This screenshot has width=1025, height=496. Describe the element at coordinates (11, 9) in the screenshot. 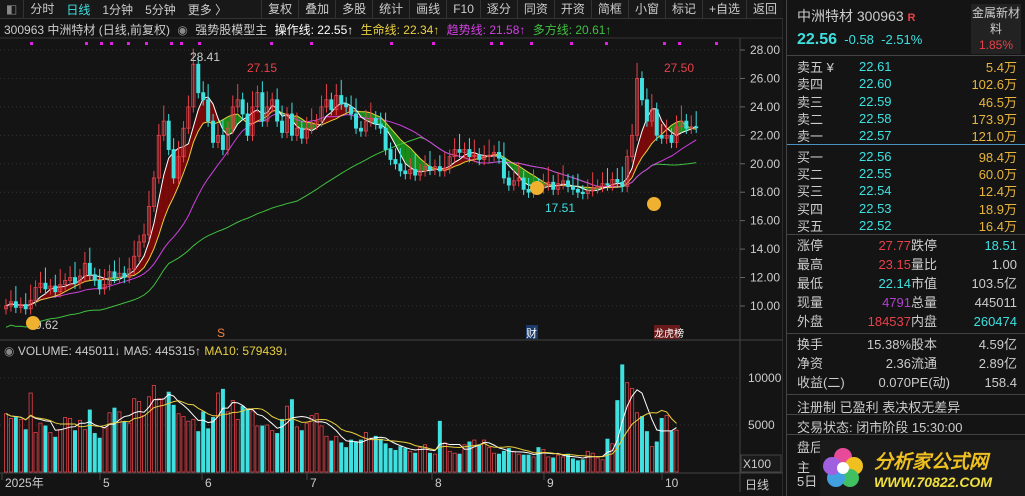

I see `panel-toggle-icon: ◧` at that location.